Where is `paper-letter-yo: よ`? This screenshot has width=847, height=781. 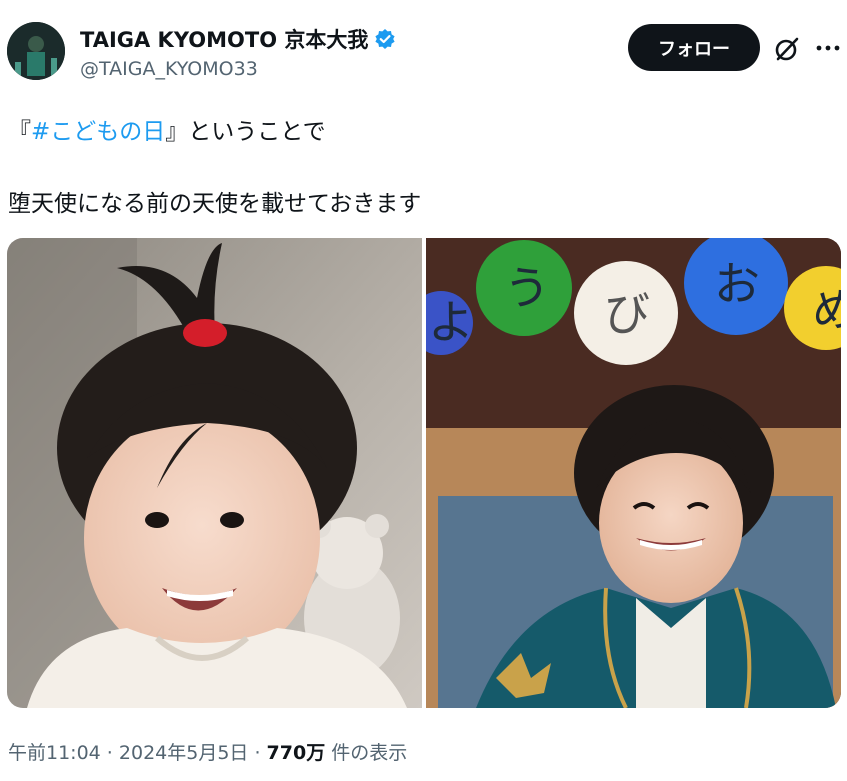 paper-letter-yo: よ is located at coordinates (451, 322).